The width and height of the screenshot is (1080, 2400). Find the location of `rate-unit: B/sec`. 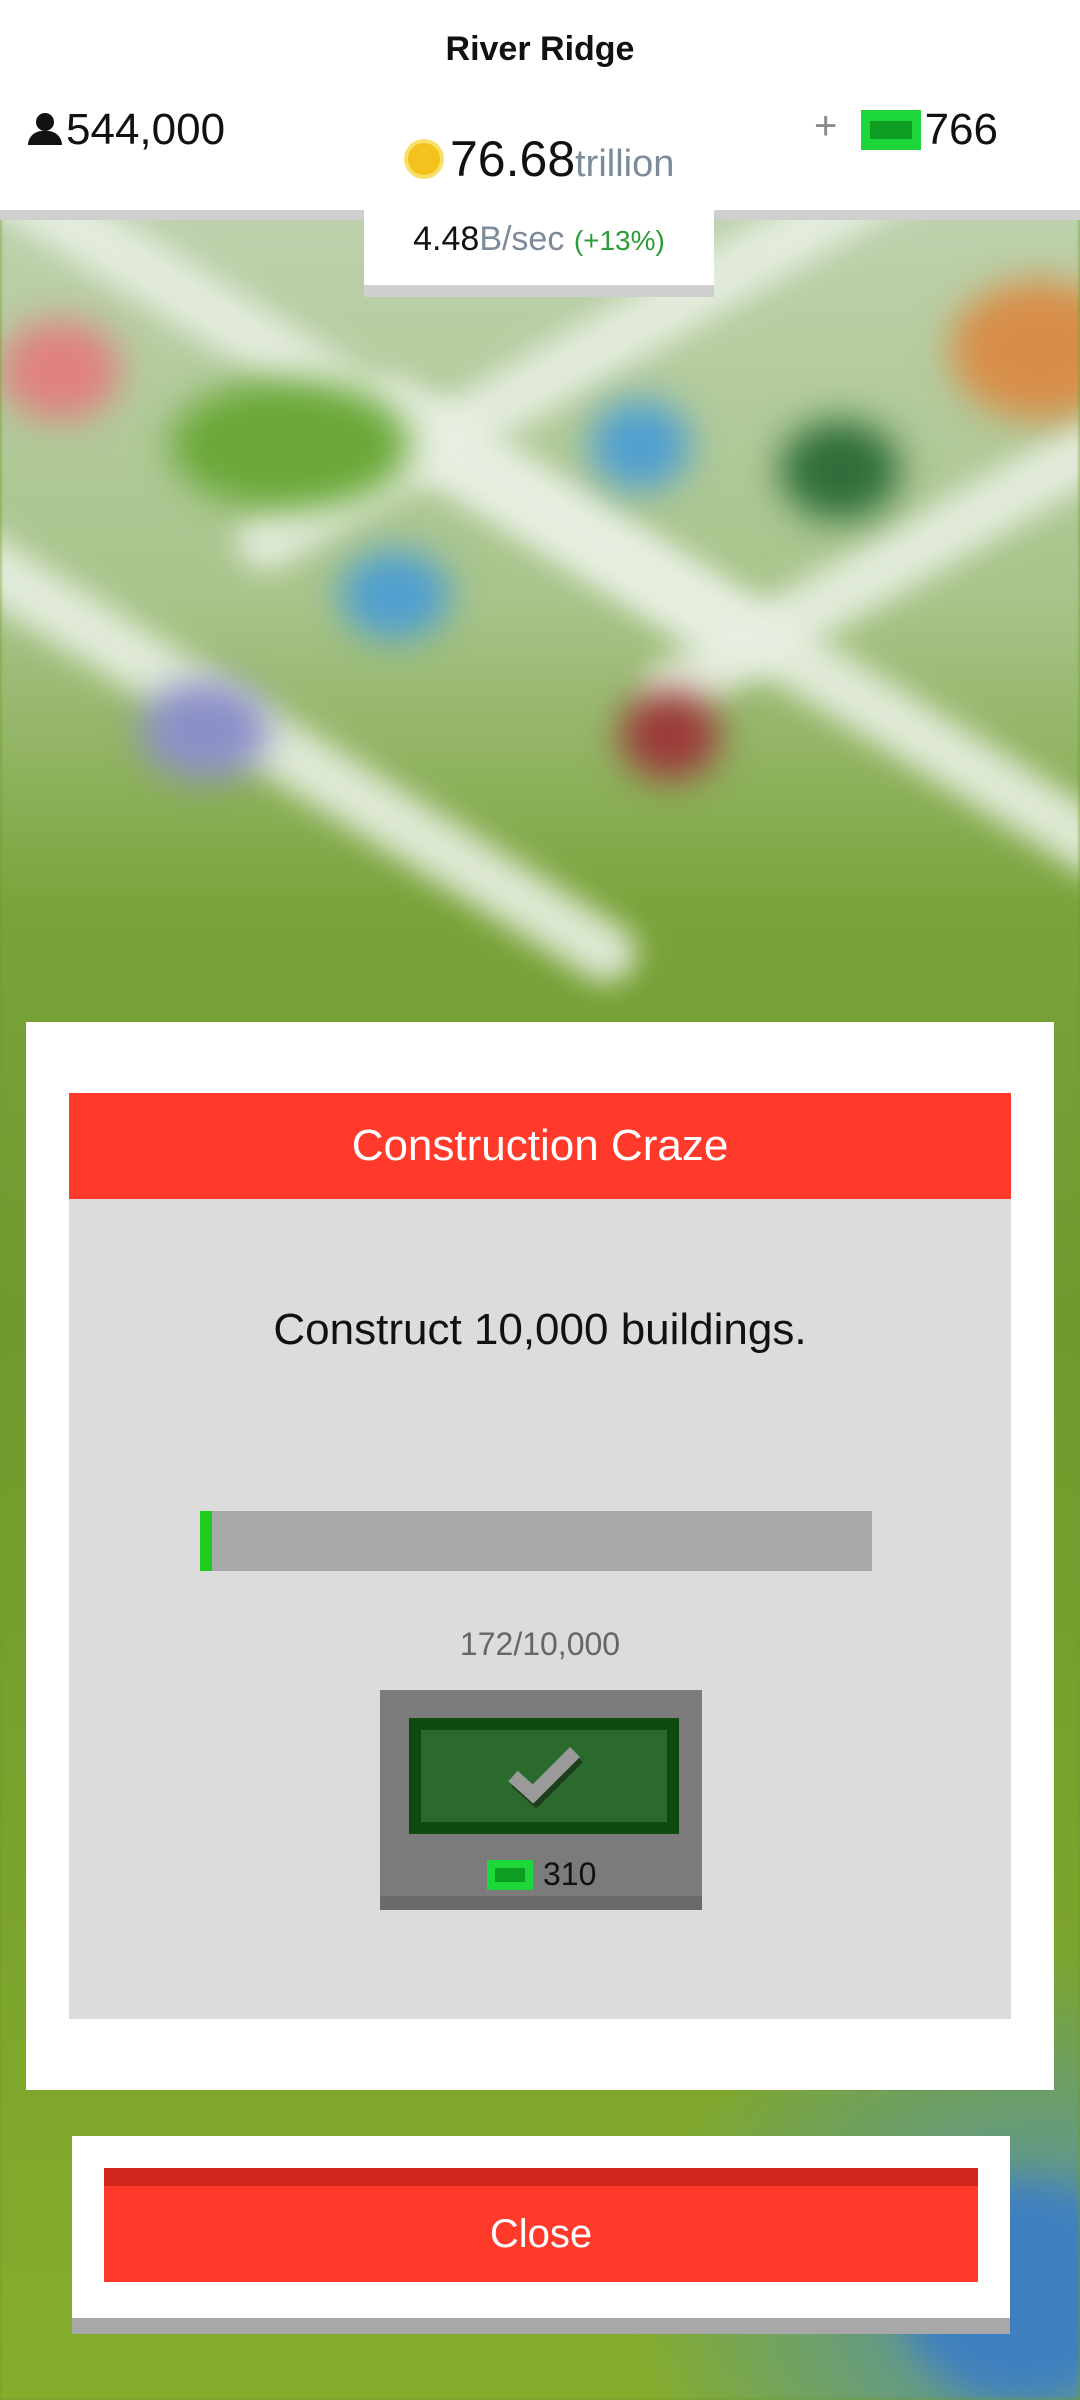

rate-unit: B/sec is located at coordinates (522, 239).